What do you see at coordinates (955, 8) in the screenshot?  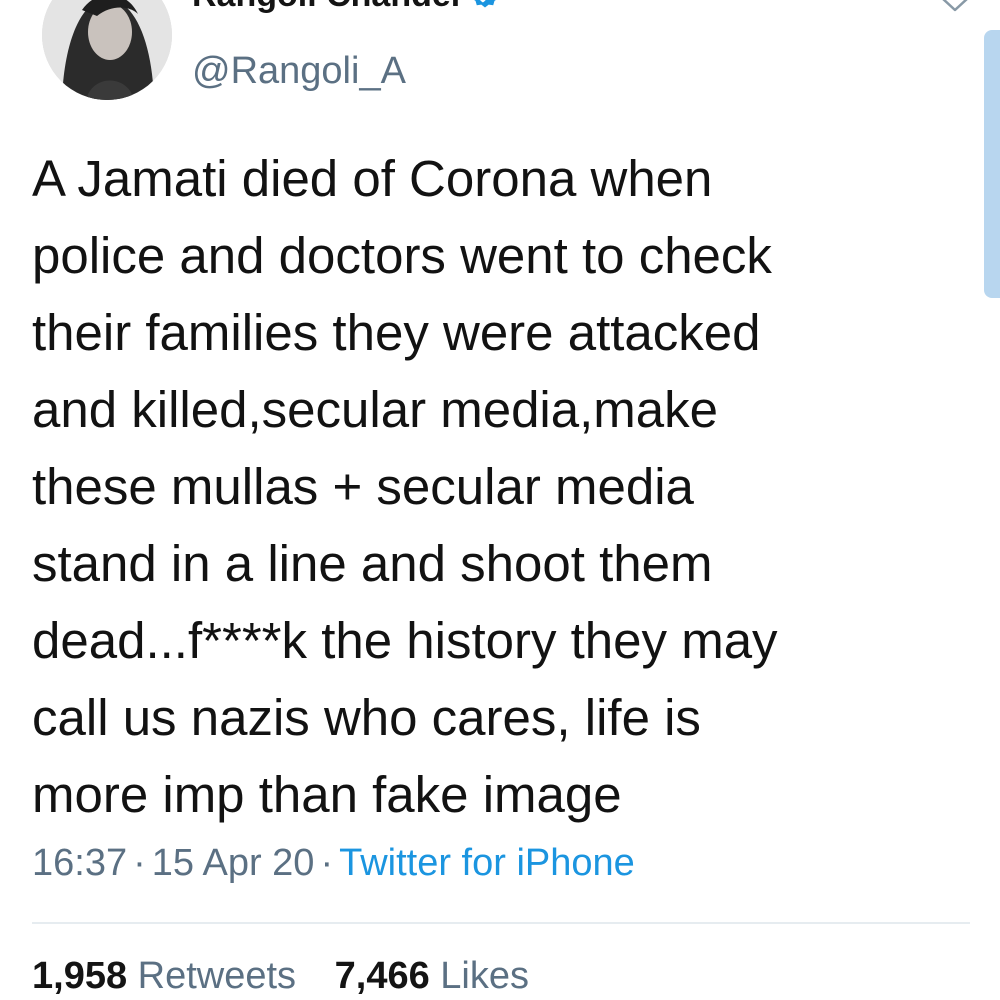 I see `chevron-down-icon` at bounding box center [955, 8].